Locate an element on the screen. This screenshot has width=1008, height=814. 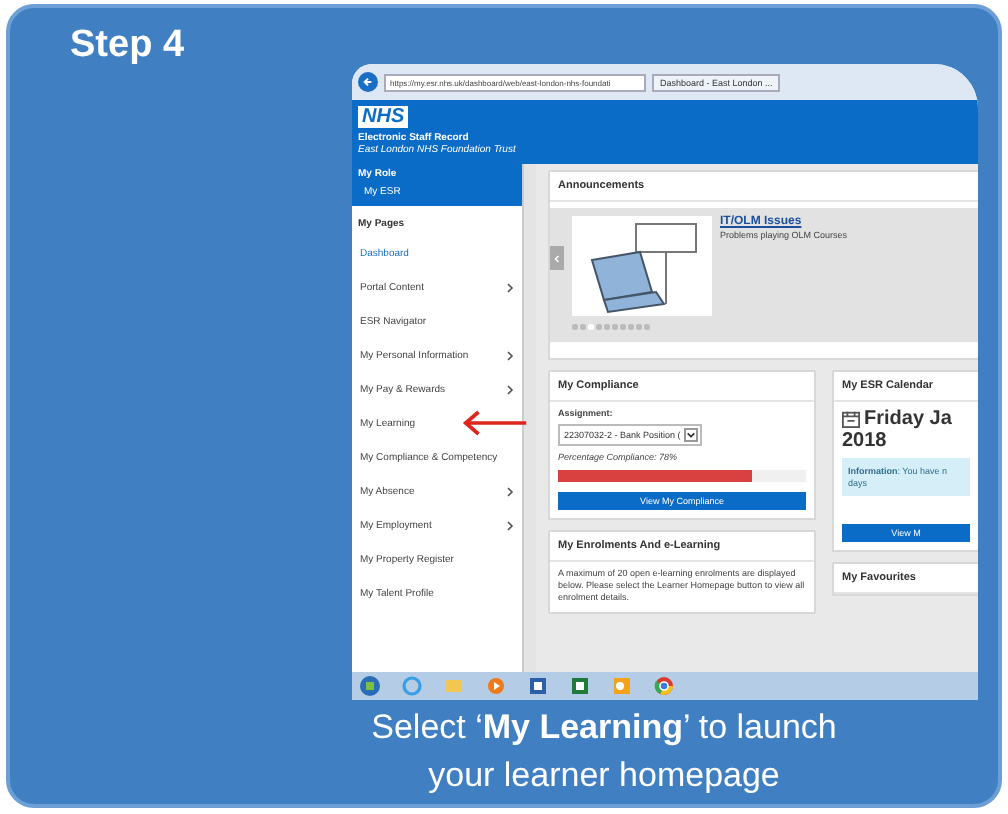
calendar-date: Friday Ja is located at coordinates (908, 418).